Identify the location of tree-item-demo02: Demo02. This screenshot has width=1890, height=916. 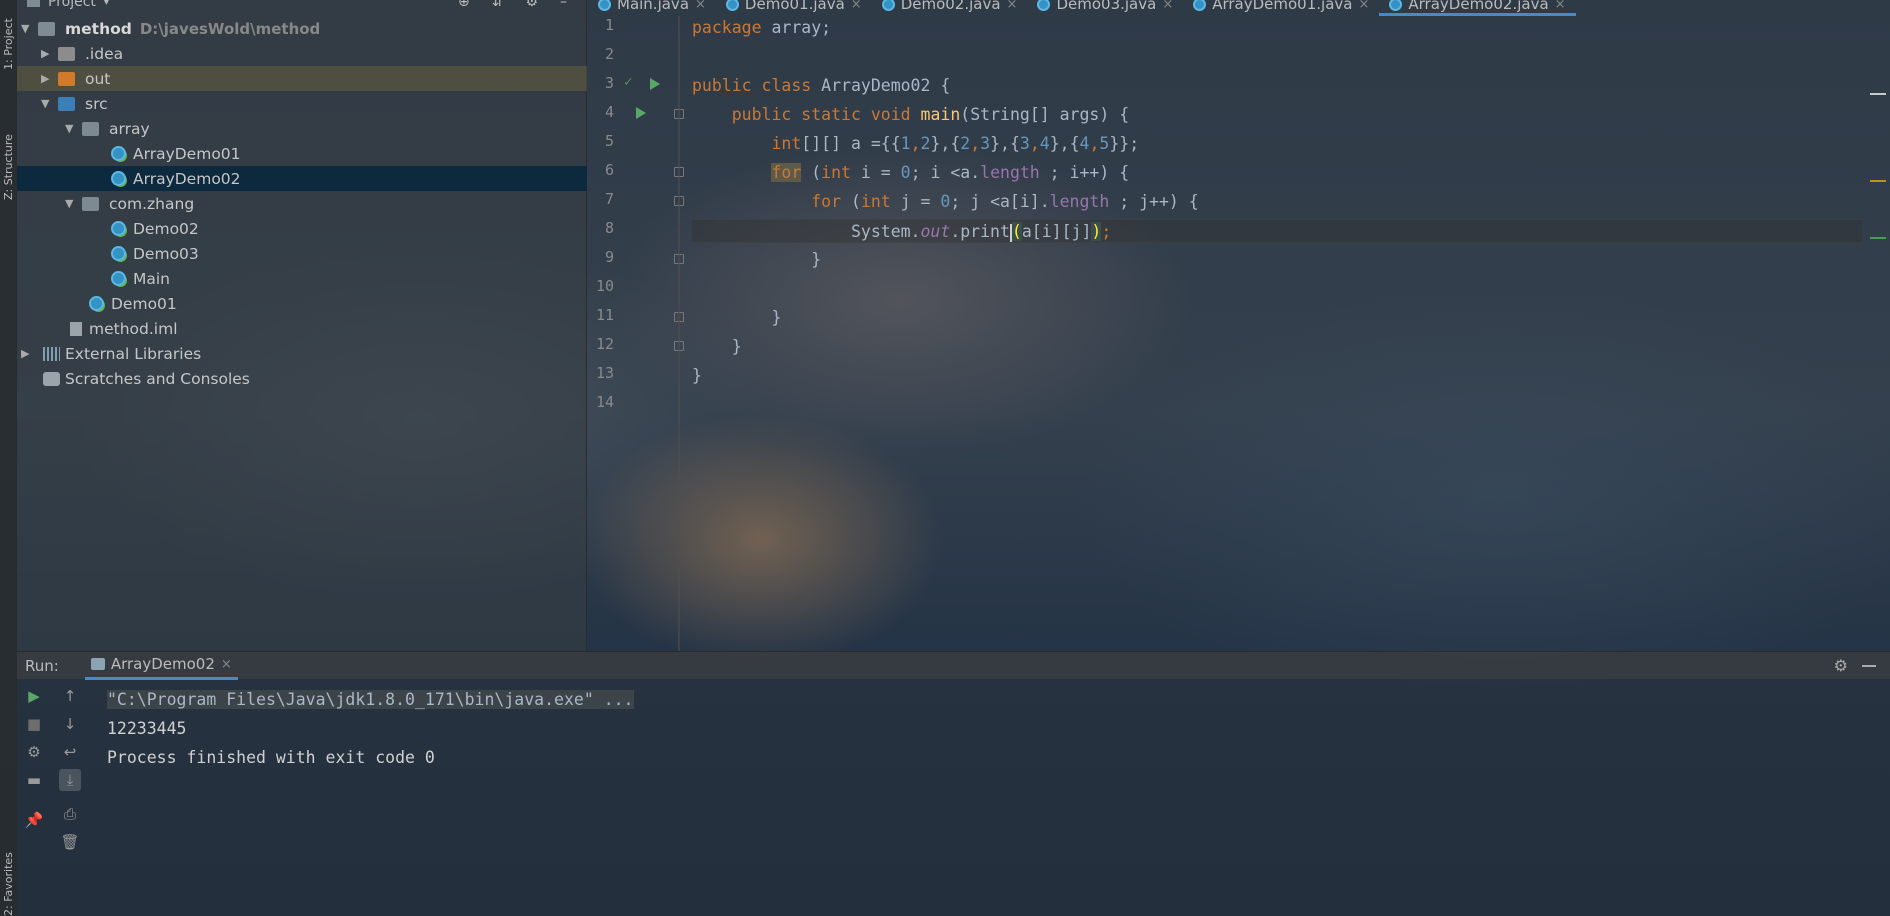
(302, 228).